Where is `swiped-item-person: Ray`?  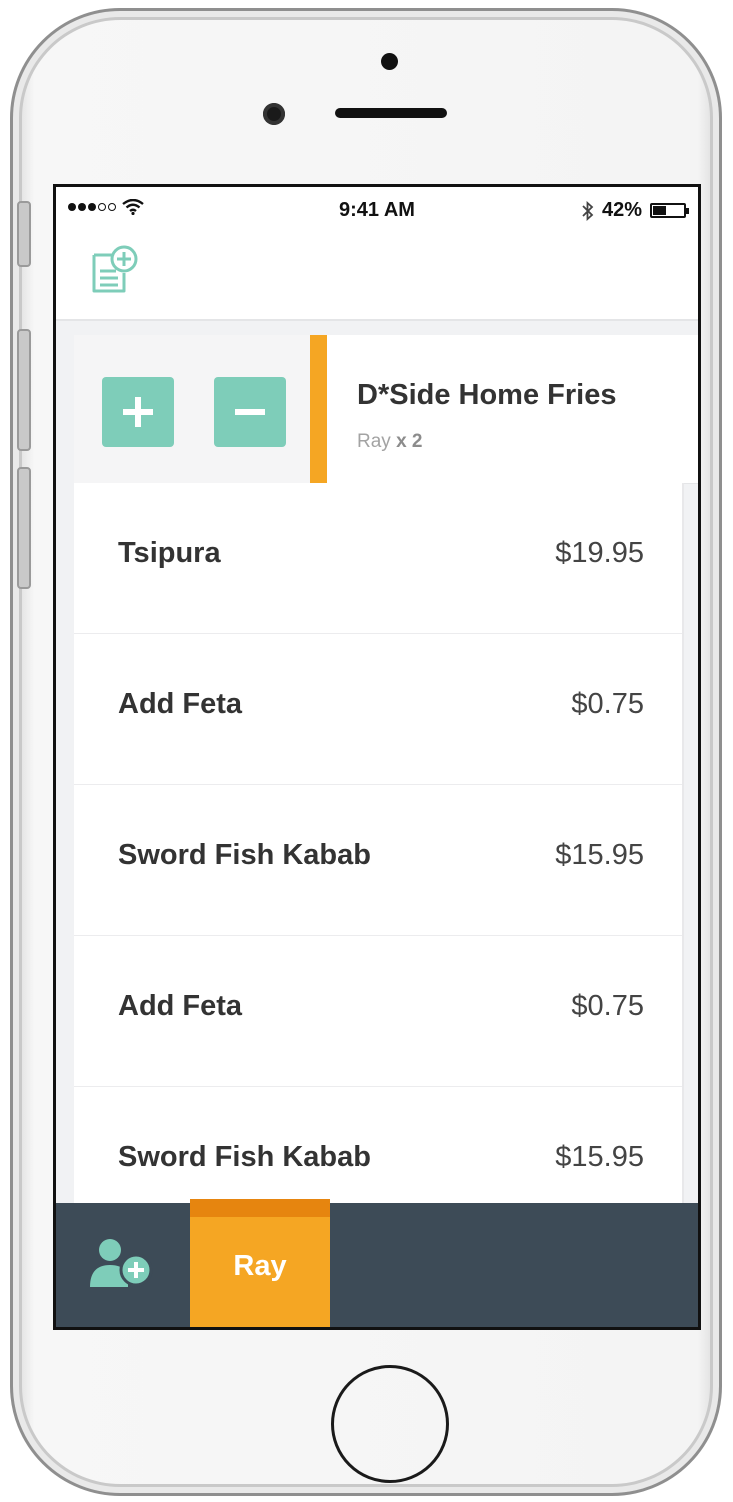
swiped-item-person: Ray is located at coordinates (374, 441).